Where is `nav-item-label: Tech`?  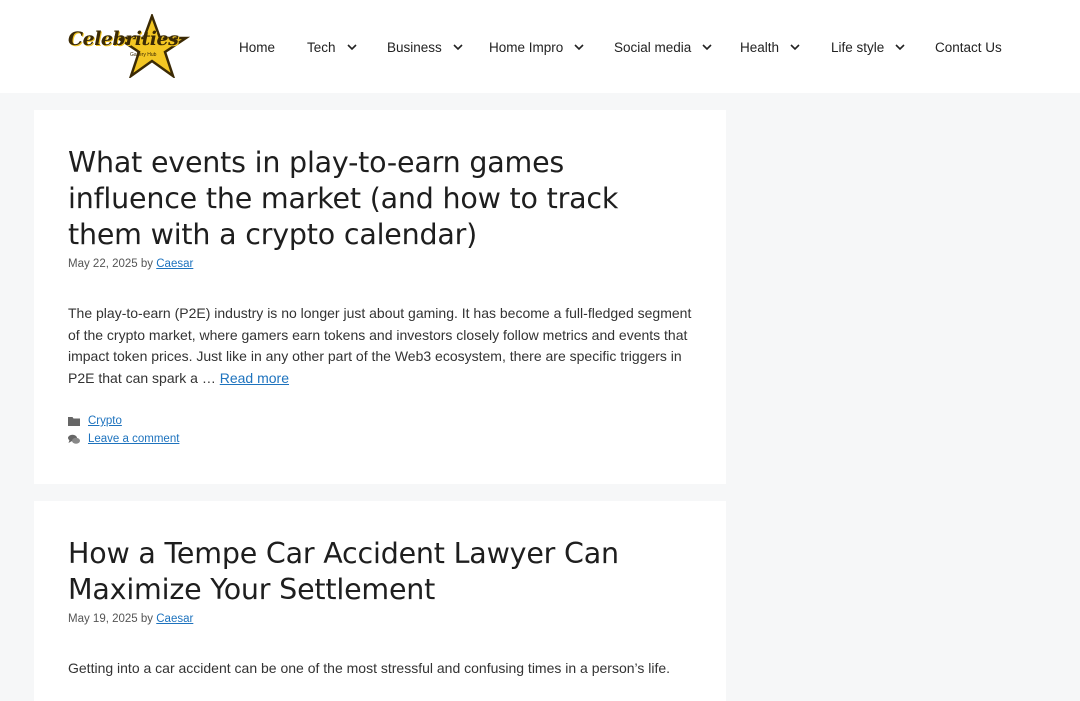 nav-item-label: Tech is located at coordinates (321, 47).